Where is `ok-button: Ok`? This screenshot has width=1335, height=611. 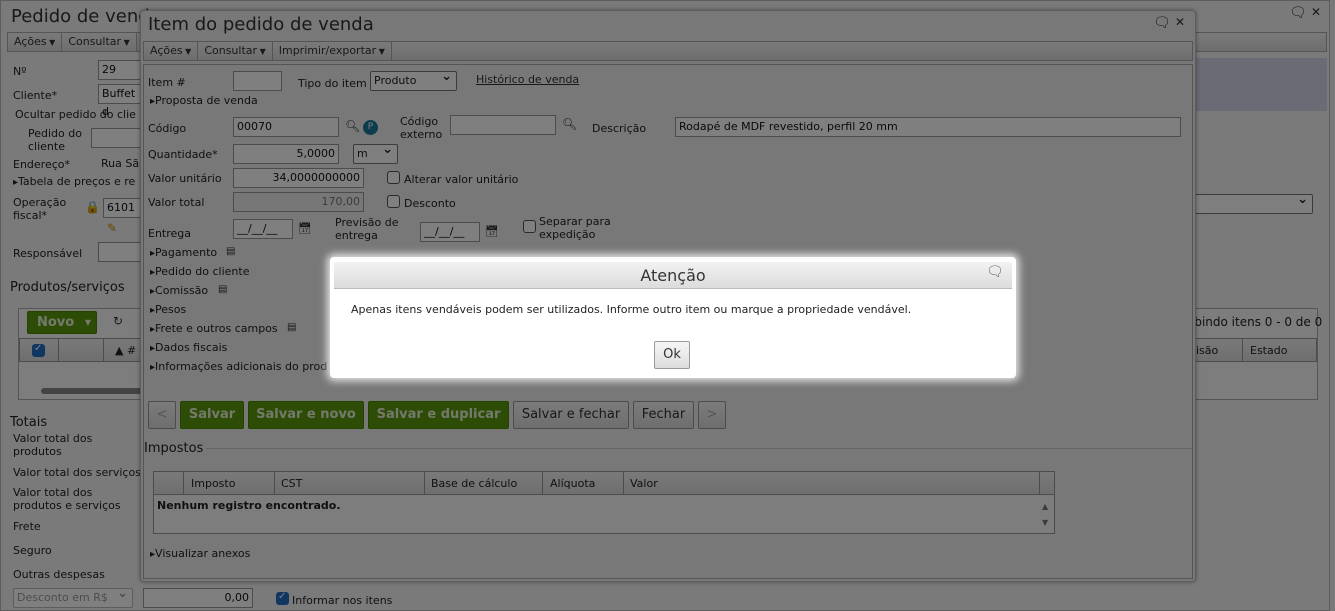
ok-button: Ok is located at coordinates (672, 355).